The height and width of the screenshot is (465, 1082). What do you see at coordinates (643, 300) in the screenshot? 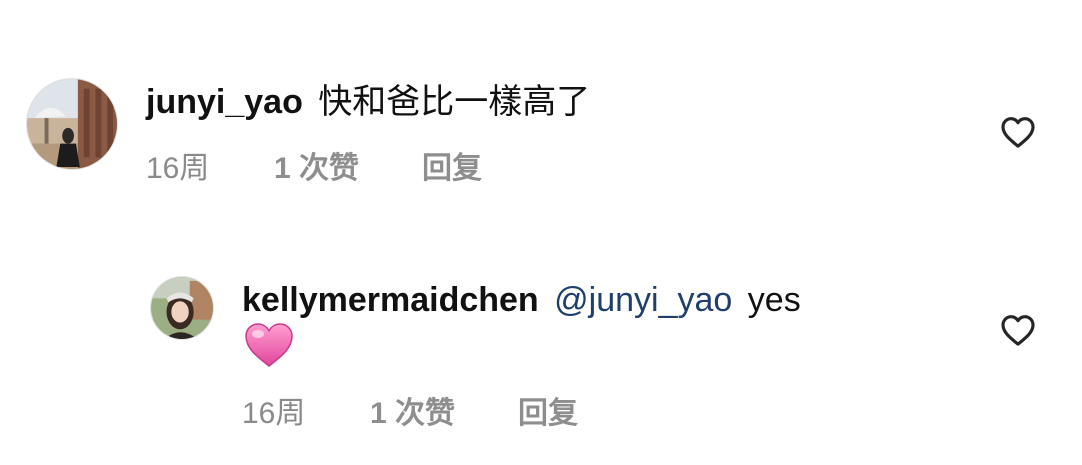
I see `mention-link: @junyi_yao` at bounding box center [643, 300].